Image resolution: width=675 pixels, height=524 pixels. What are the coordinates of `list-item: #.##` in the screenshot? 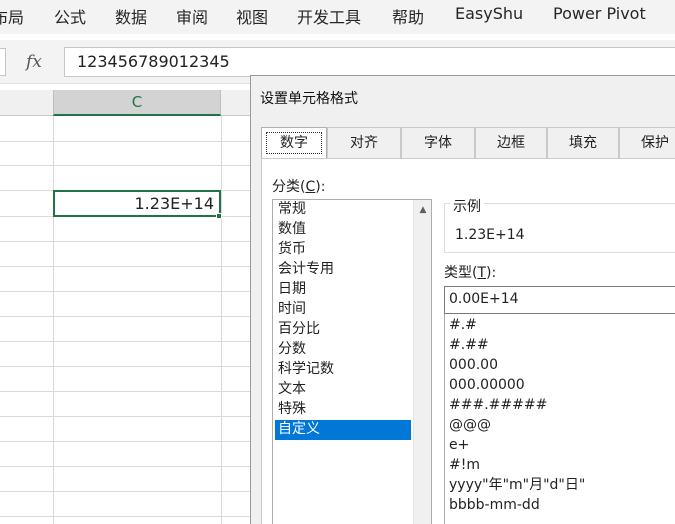 It's located at (469, 346).